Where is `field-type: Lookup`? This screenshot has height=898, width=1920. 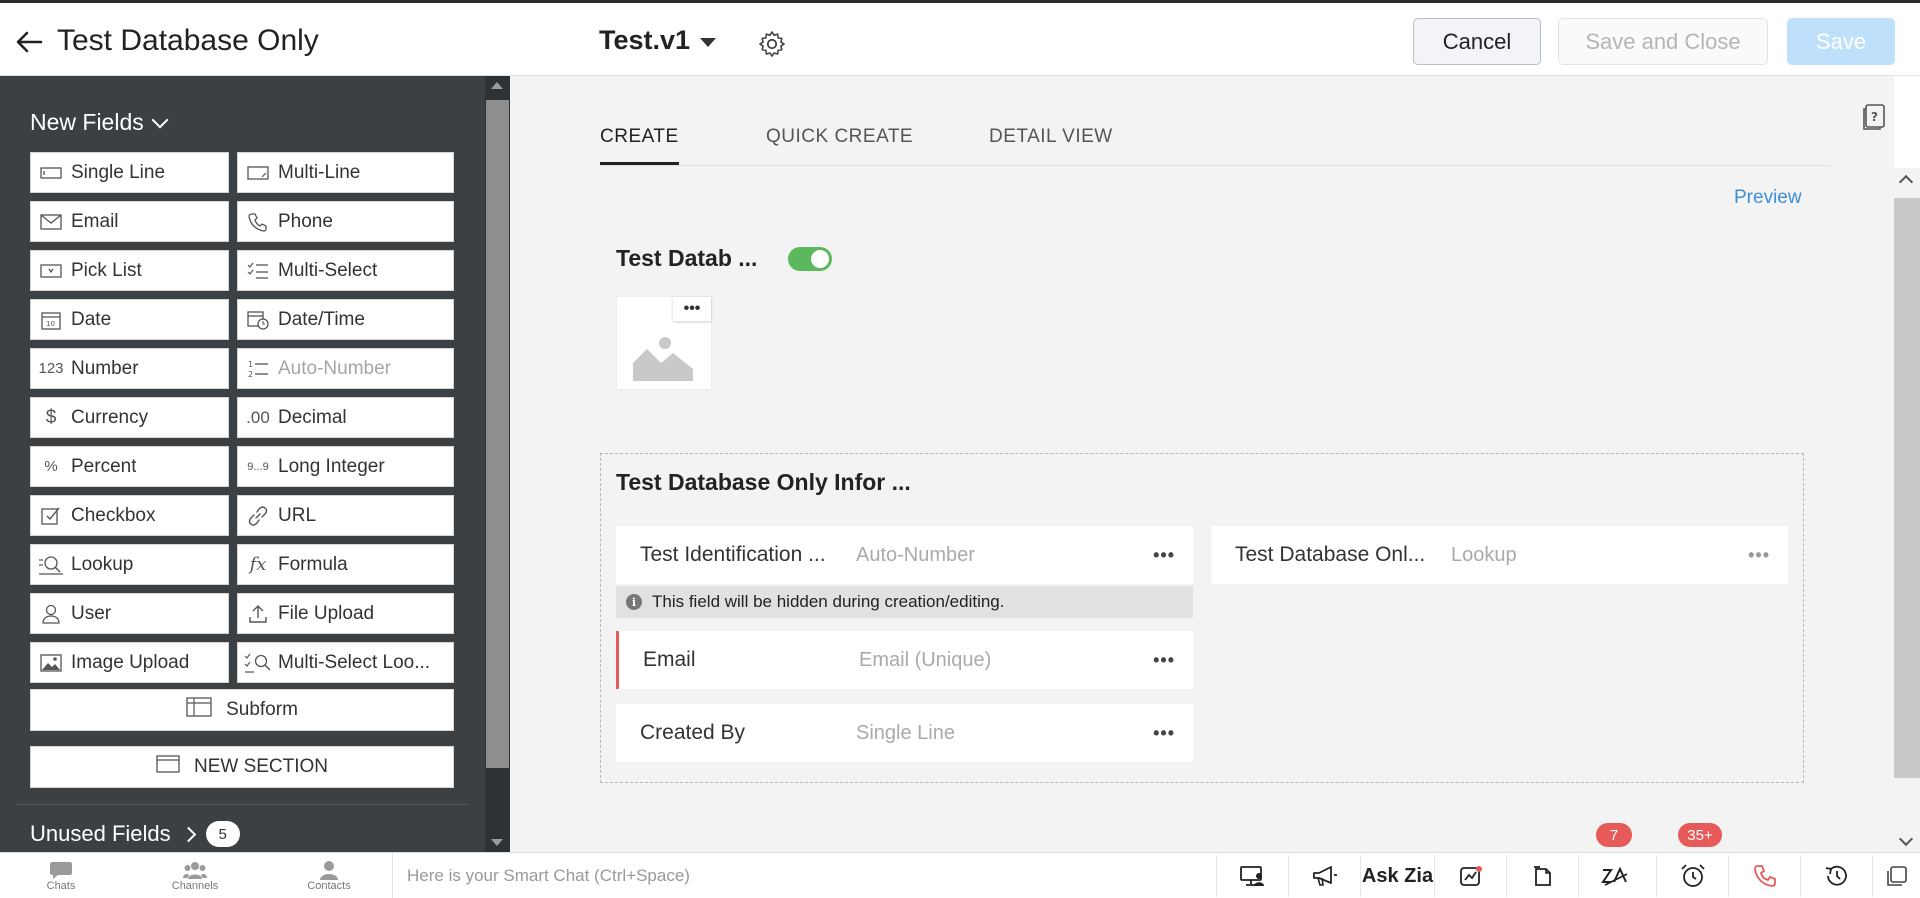
field-type: Lookup is located at coordinates (1484, 554).